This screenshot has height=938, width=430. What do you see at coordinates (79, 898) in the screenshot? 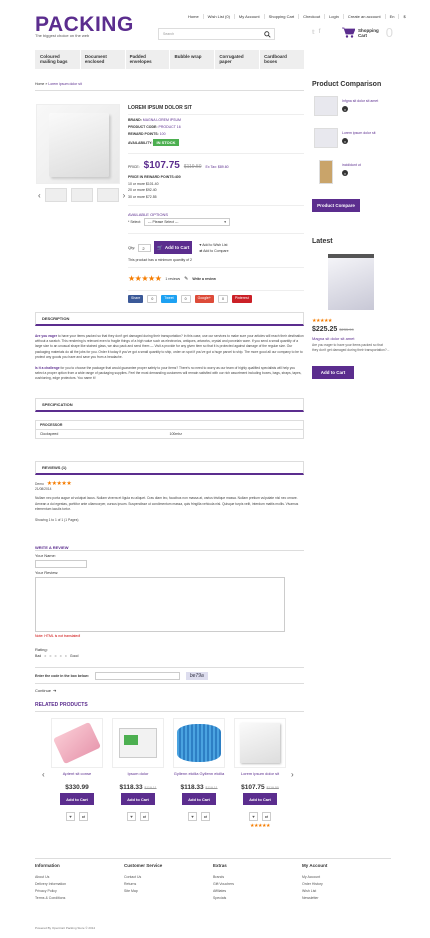
I see `footer-link: Terms & Conditions` at bounding box center [79, 898].